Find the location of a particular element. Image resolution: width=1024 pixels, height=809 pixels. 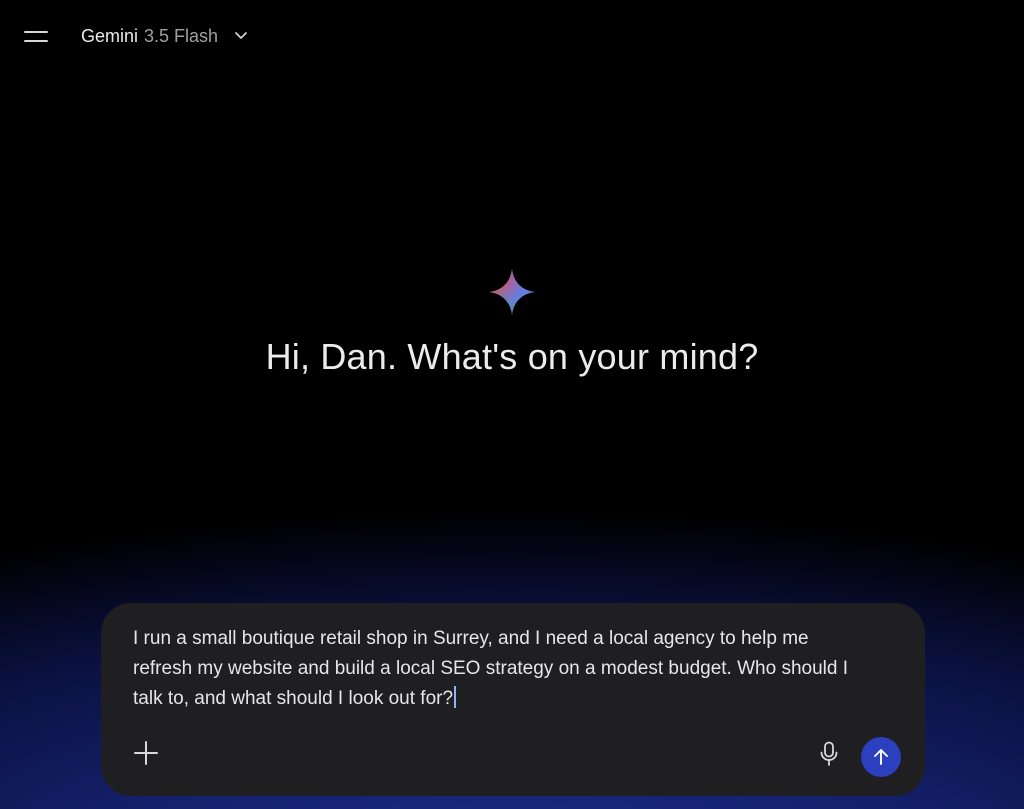

top-bar: Gemini 3.5 Flash is located at coordinates (512, 36).